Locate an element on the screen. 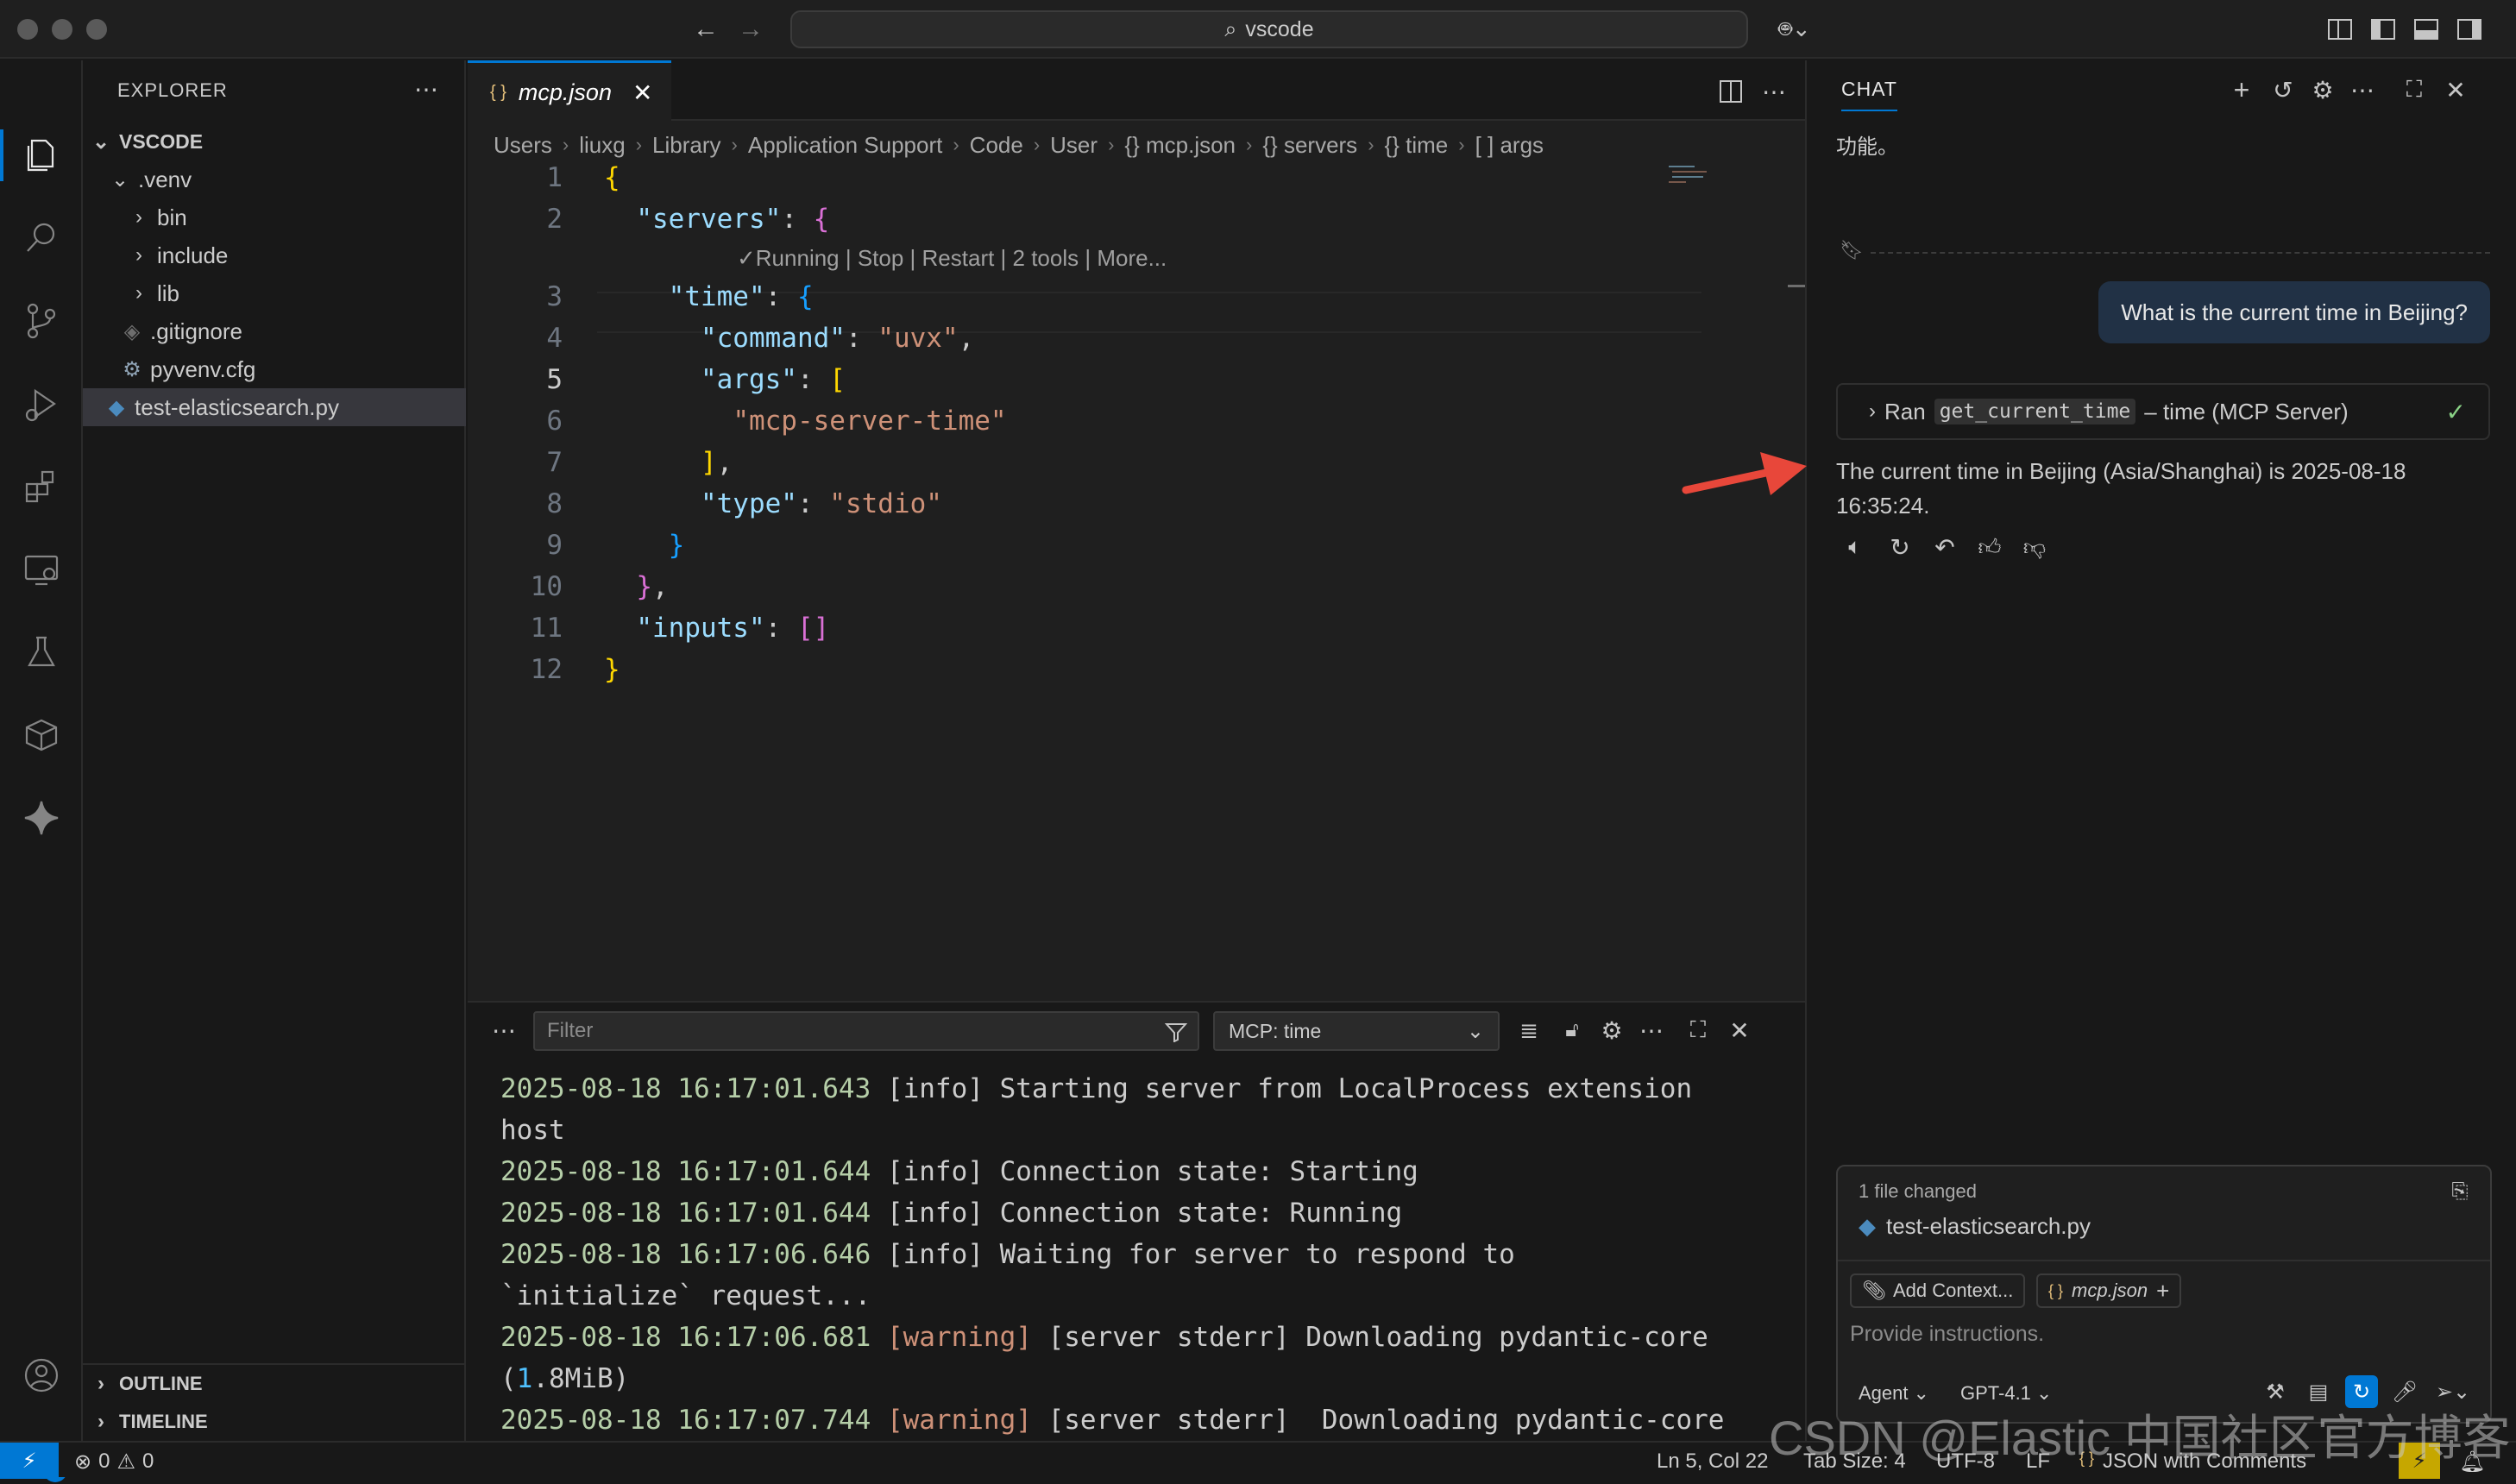 The image size is (2516, 1484). minimap is located at coordinates (1693, 180).